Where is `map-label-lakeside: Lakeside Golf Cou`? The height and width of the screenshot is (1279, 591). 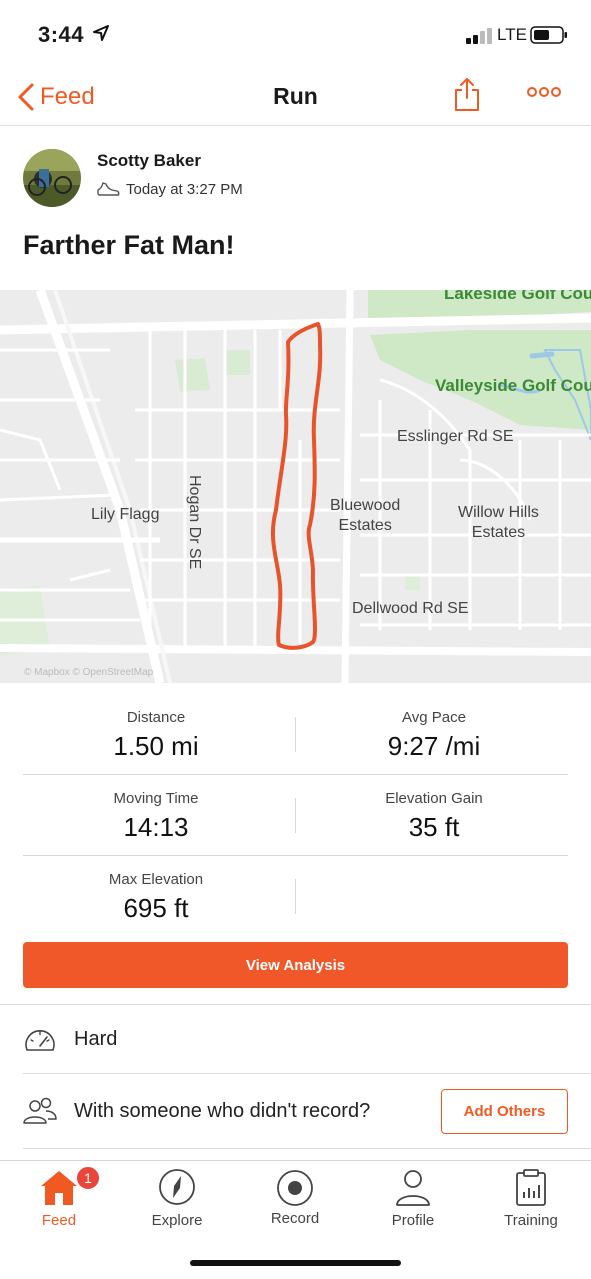
map-label-lakeside: Lakeside Golf Cou is located at coordinates (517, 296).